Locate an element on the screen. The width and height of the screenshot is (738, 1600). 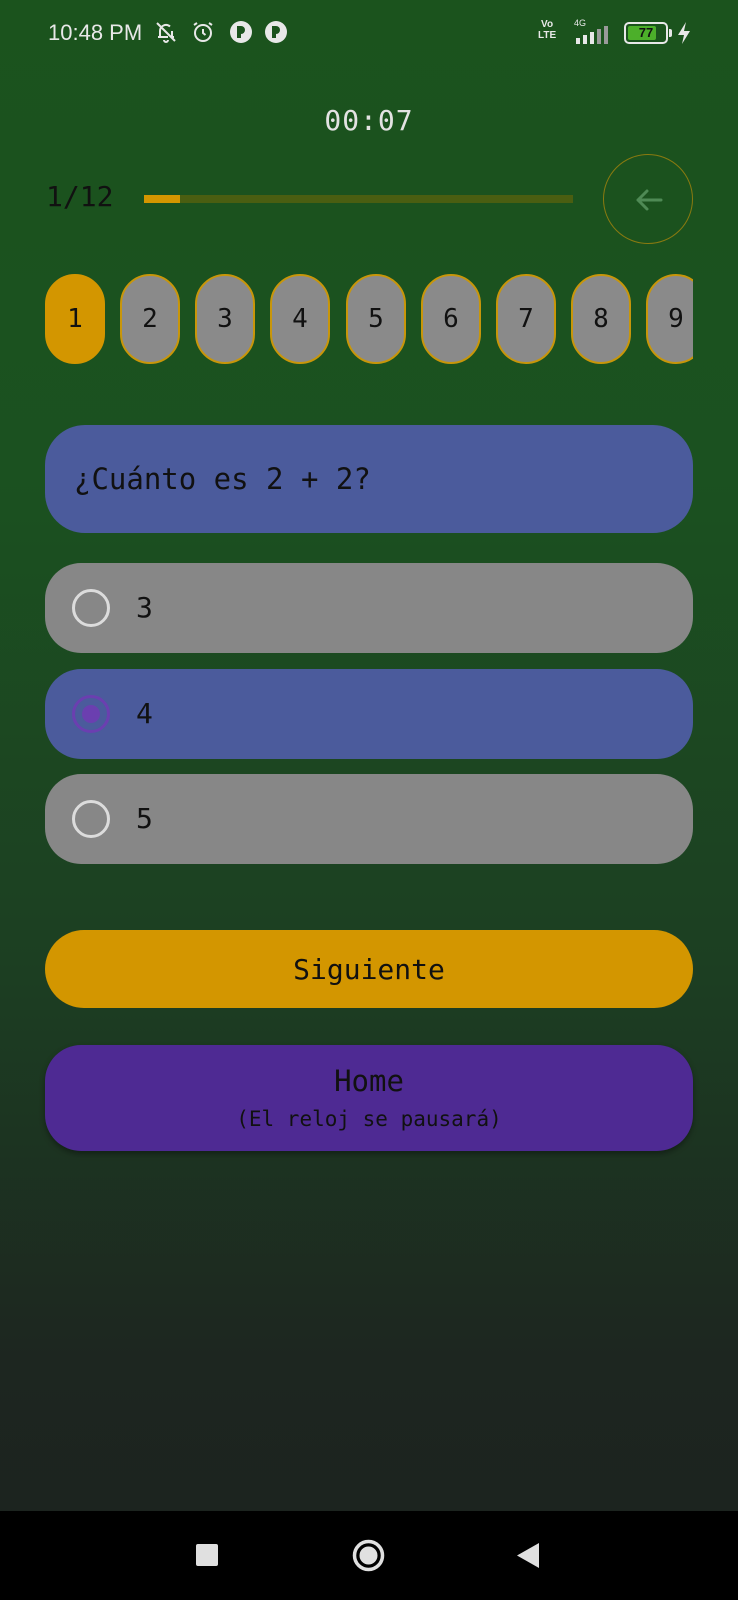
home-button: Home (El reloj se pausará) is located at coordinates (369, 1098).